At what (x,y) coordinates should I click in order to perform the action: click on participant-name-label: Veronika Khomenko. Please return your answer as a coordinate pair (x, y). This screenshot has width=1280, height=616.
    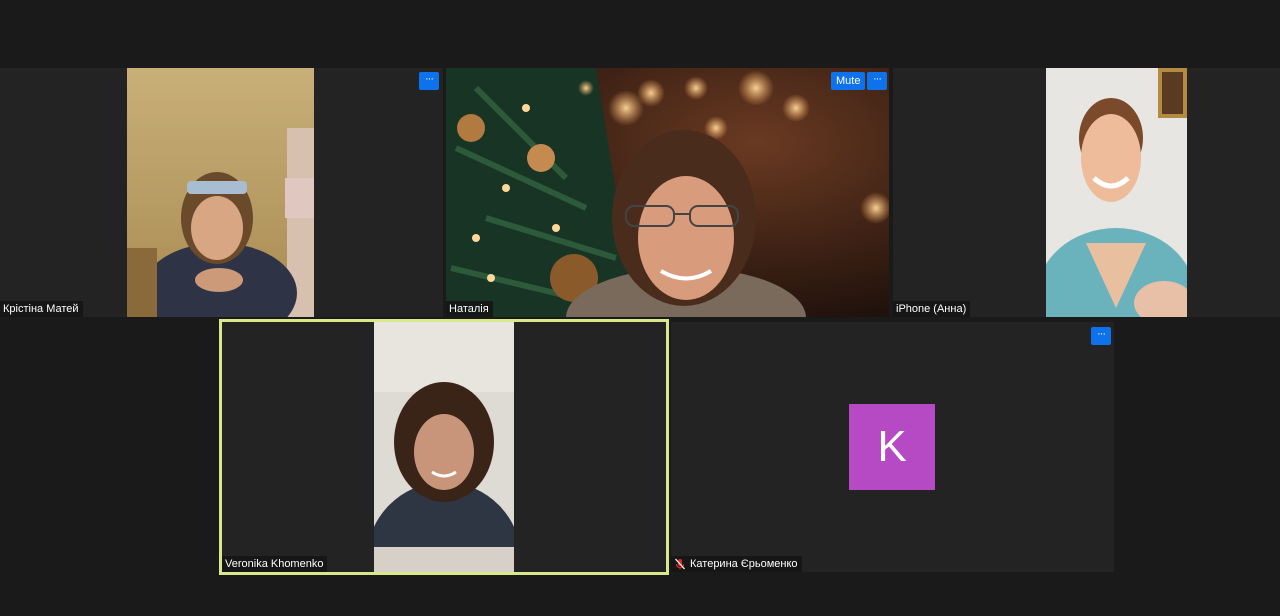
    Looking at the image, I should click on (275, 564).